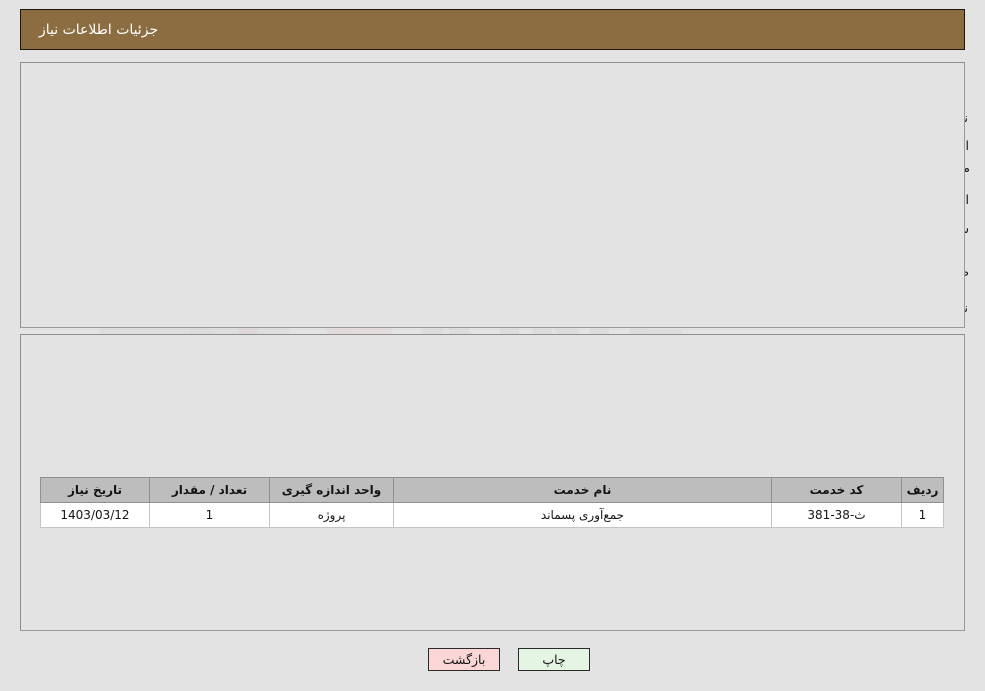 Image resolution: width=985 pixels, height=691 pixels. Describe the element at coordinates (554, 659) in the screenshot. I see `print-button: چاپ` at that location.